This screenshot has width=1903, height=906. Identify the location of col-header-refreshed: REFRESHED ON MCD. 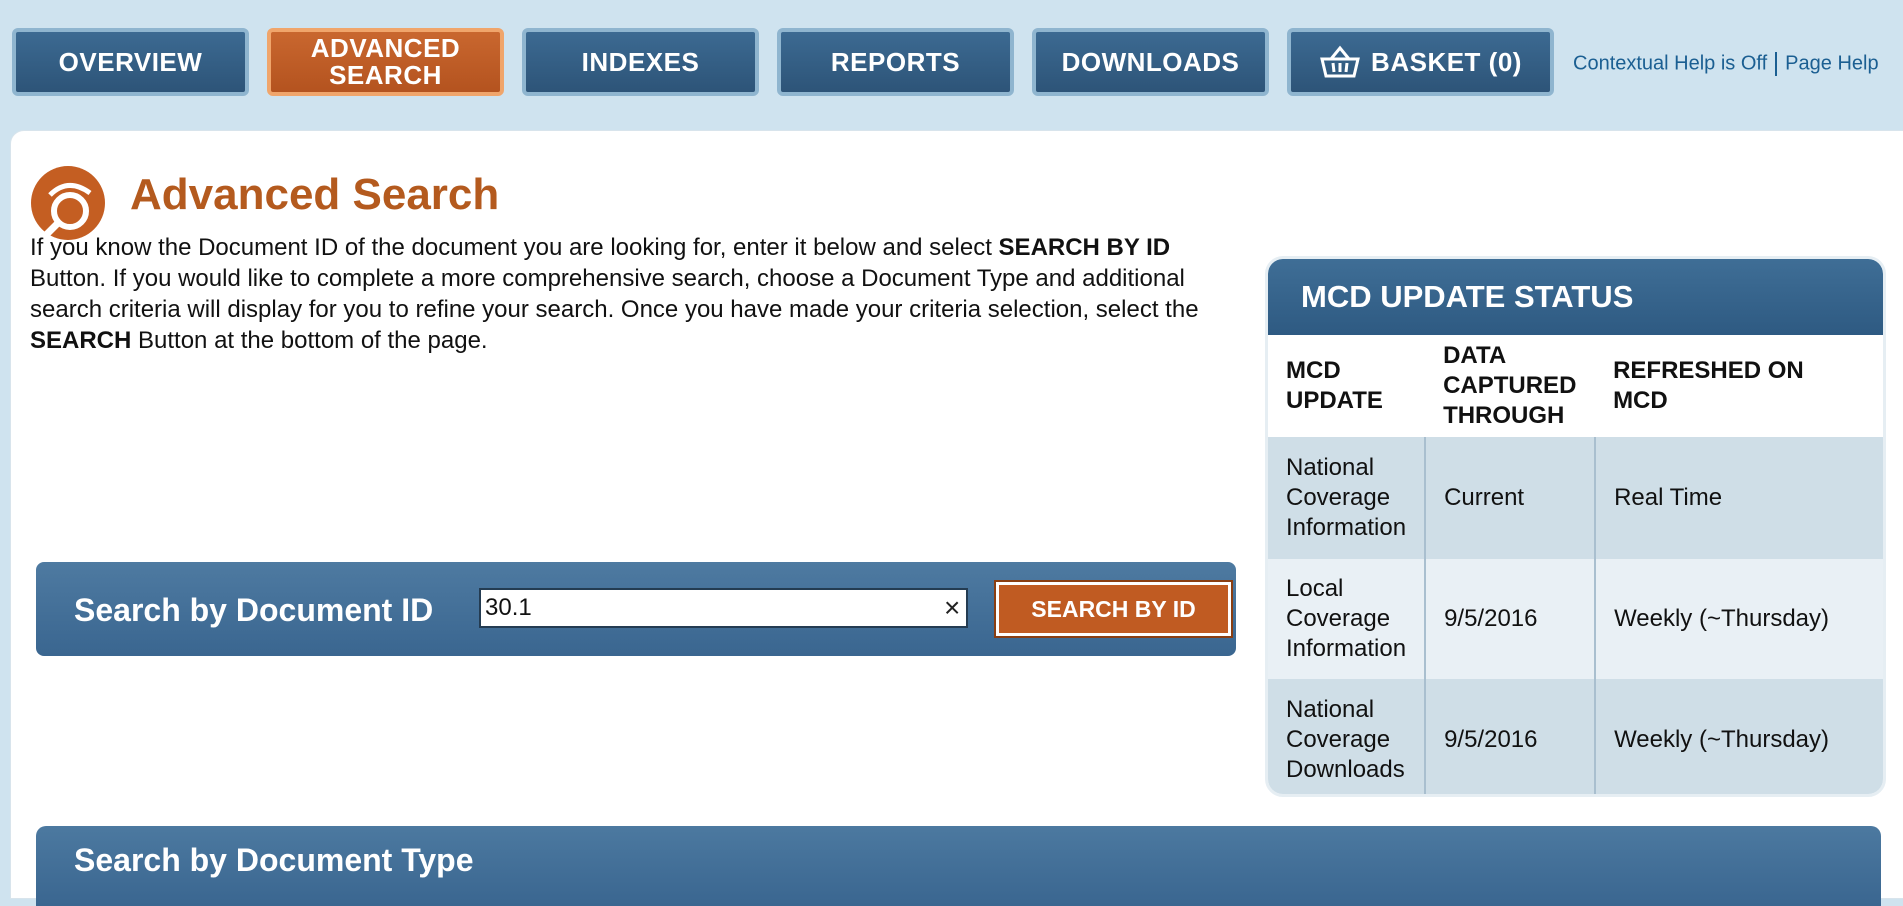
(1739, 386).